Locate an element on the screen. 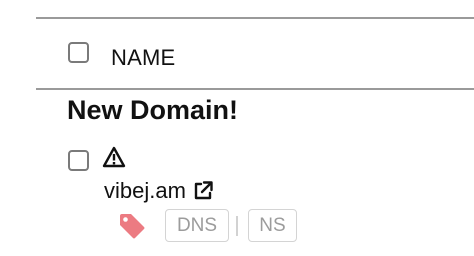  domain-name-link: vibej.am is located at coordinates (145, 191).